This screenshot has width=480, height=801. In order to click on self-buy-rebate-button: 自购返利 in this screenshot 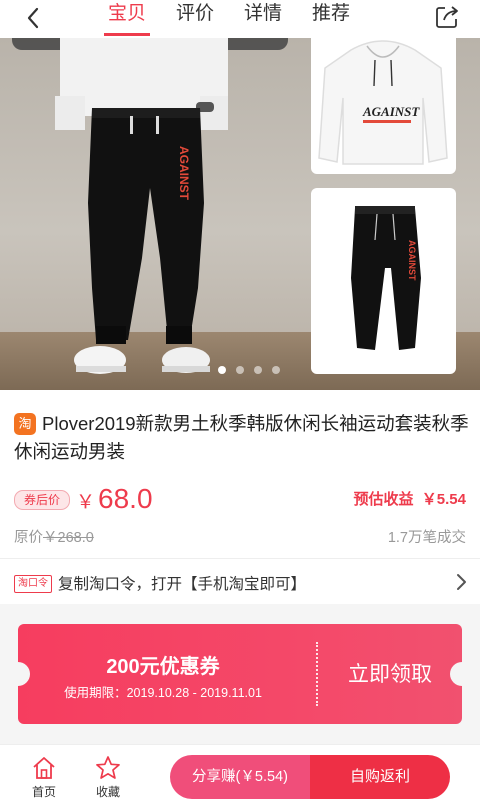, I will do `click(380, 777)`.